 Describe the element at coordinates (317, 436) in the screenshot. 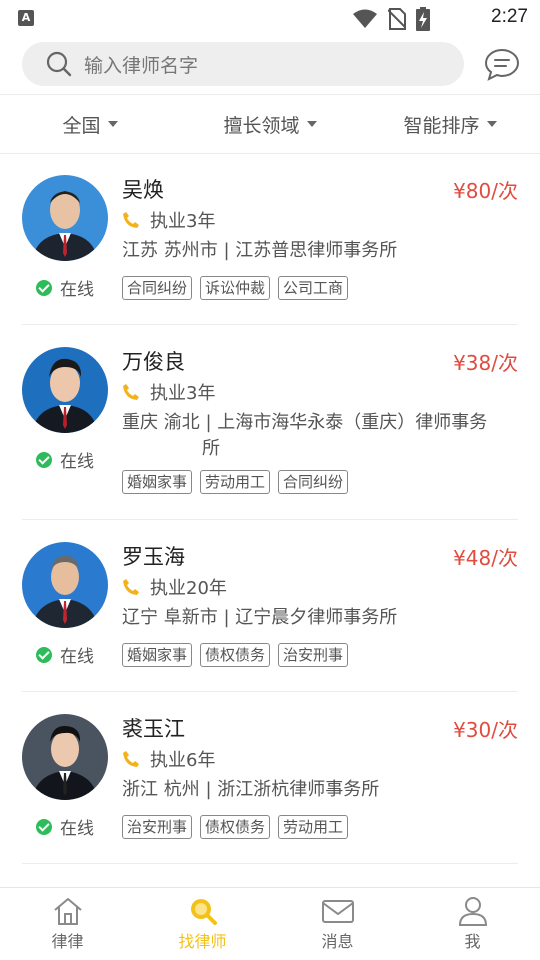

I see `firm-location: 重庆 渝北 | 上海市海华永泰（重庆）律师事务 所` at that location.